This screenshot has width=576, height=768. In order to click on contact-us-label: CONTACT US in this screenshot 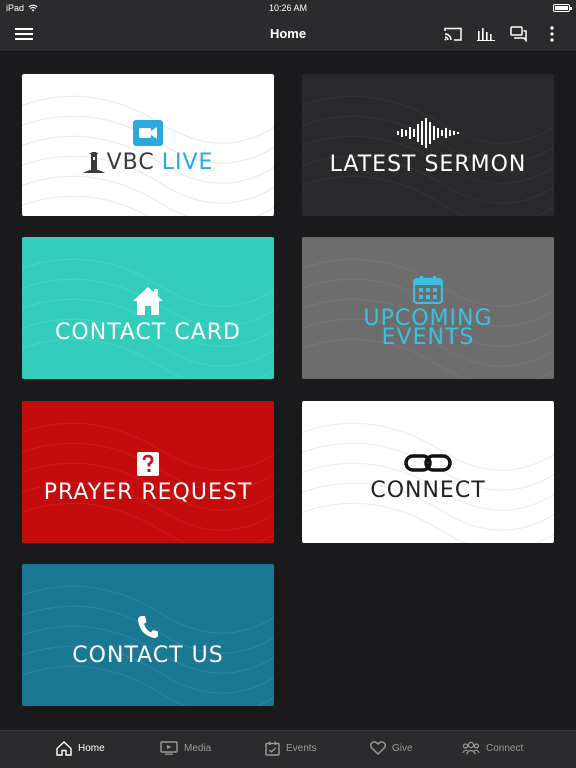, I will do `click(148, 655)`.